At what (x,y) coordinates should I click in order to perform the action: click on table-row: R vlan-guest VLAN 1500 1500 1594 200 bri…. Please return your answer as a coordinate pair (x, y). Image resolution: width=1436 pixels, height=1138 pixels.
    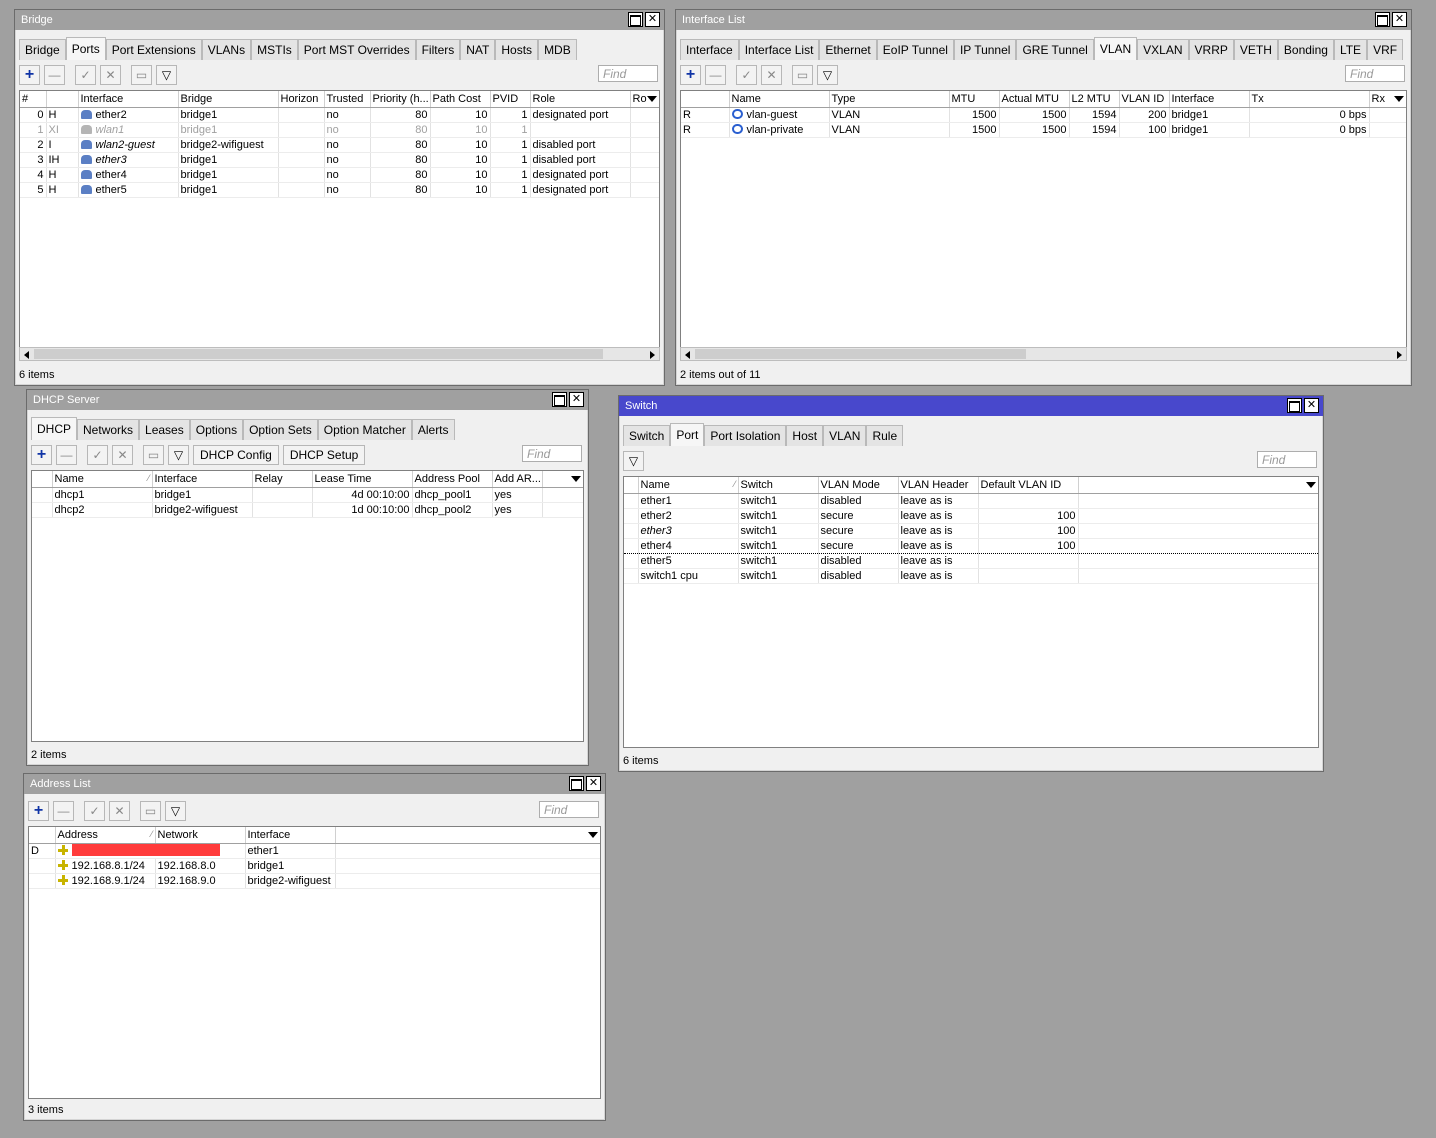
    Looking at the image, I should click on (1043, 115).